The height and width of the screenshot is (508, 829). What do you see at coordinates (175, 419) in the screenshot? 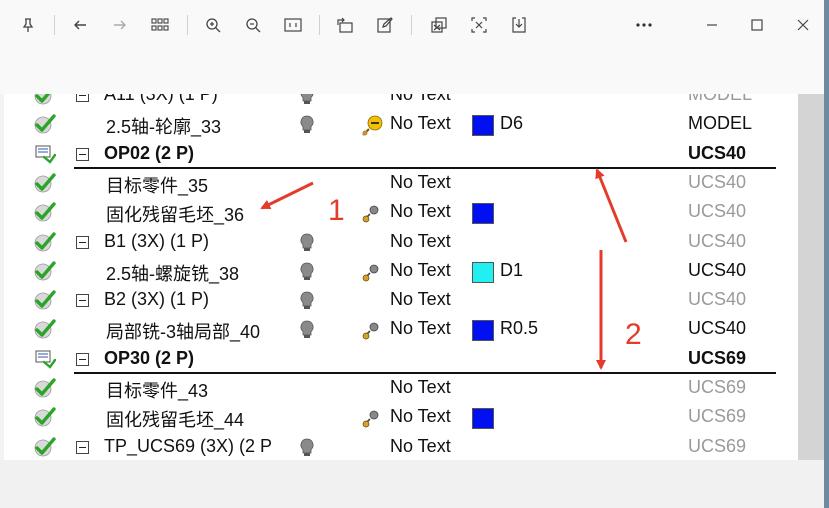
I see `row-name: 固化残留毛坯_44` at bounding box center [175, 419].